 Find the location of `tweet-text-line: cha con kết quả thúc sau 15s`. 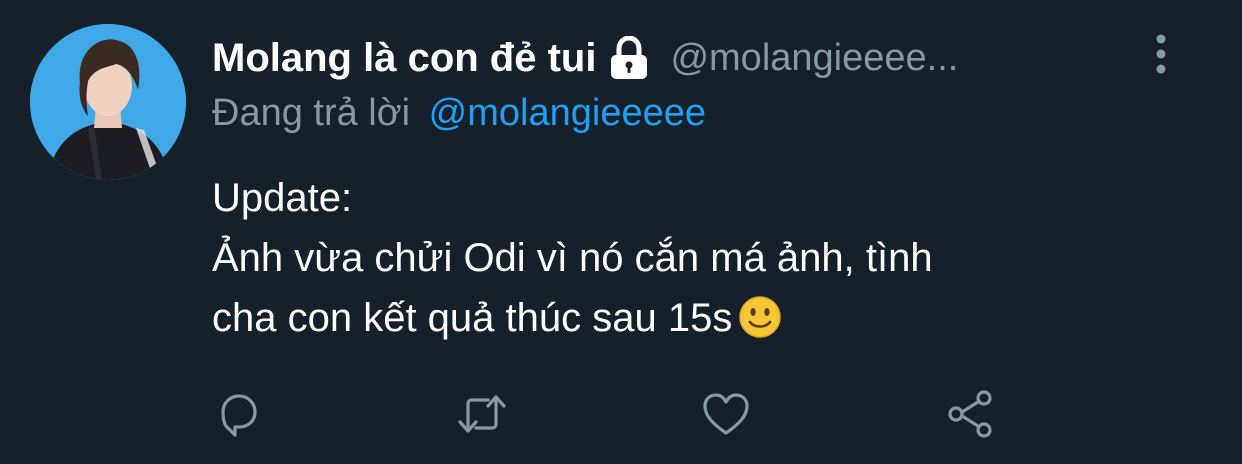

tweet-text-line: cha con kết quả thúc sau 15s is located at coordinates (692, 322).